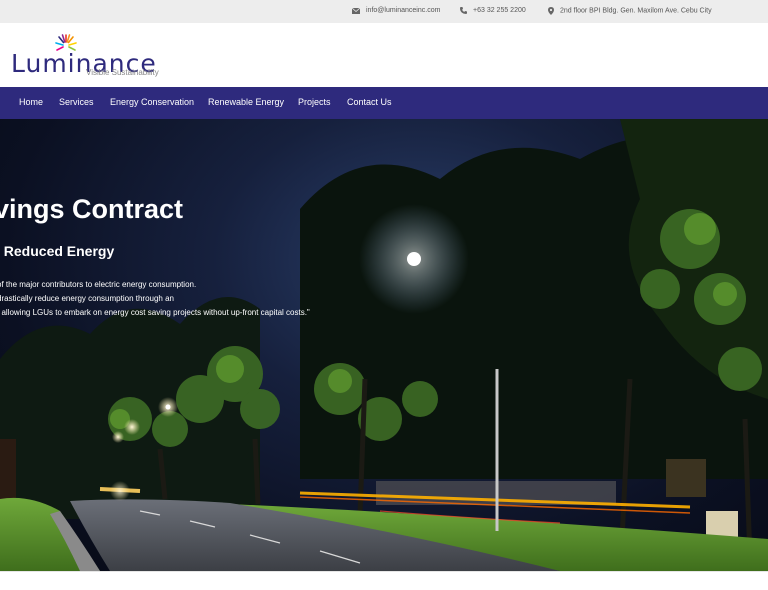 This screenshot has width=768, height=590. What do you see at coordinates (57, 251) in the screenshot?
I see `hero-subtitle: , Reduced Energy` at bounding box center [57, 251].